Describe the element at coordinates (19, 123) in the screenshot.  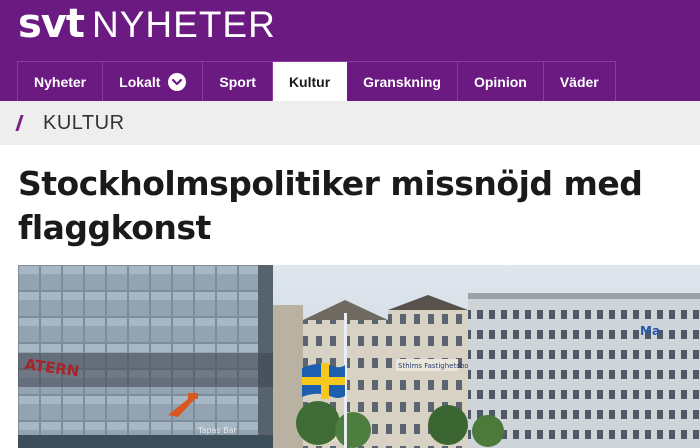
I see `slash-icon` at that location.